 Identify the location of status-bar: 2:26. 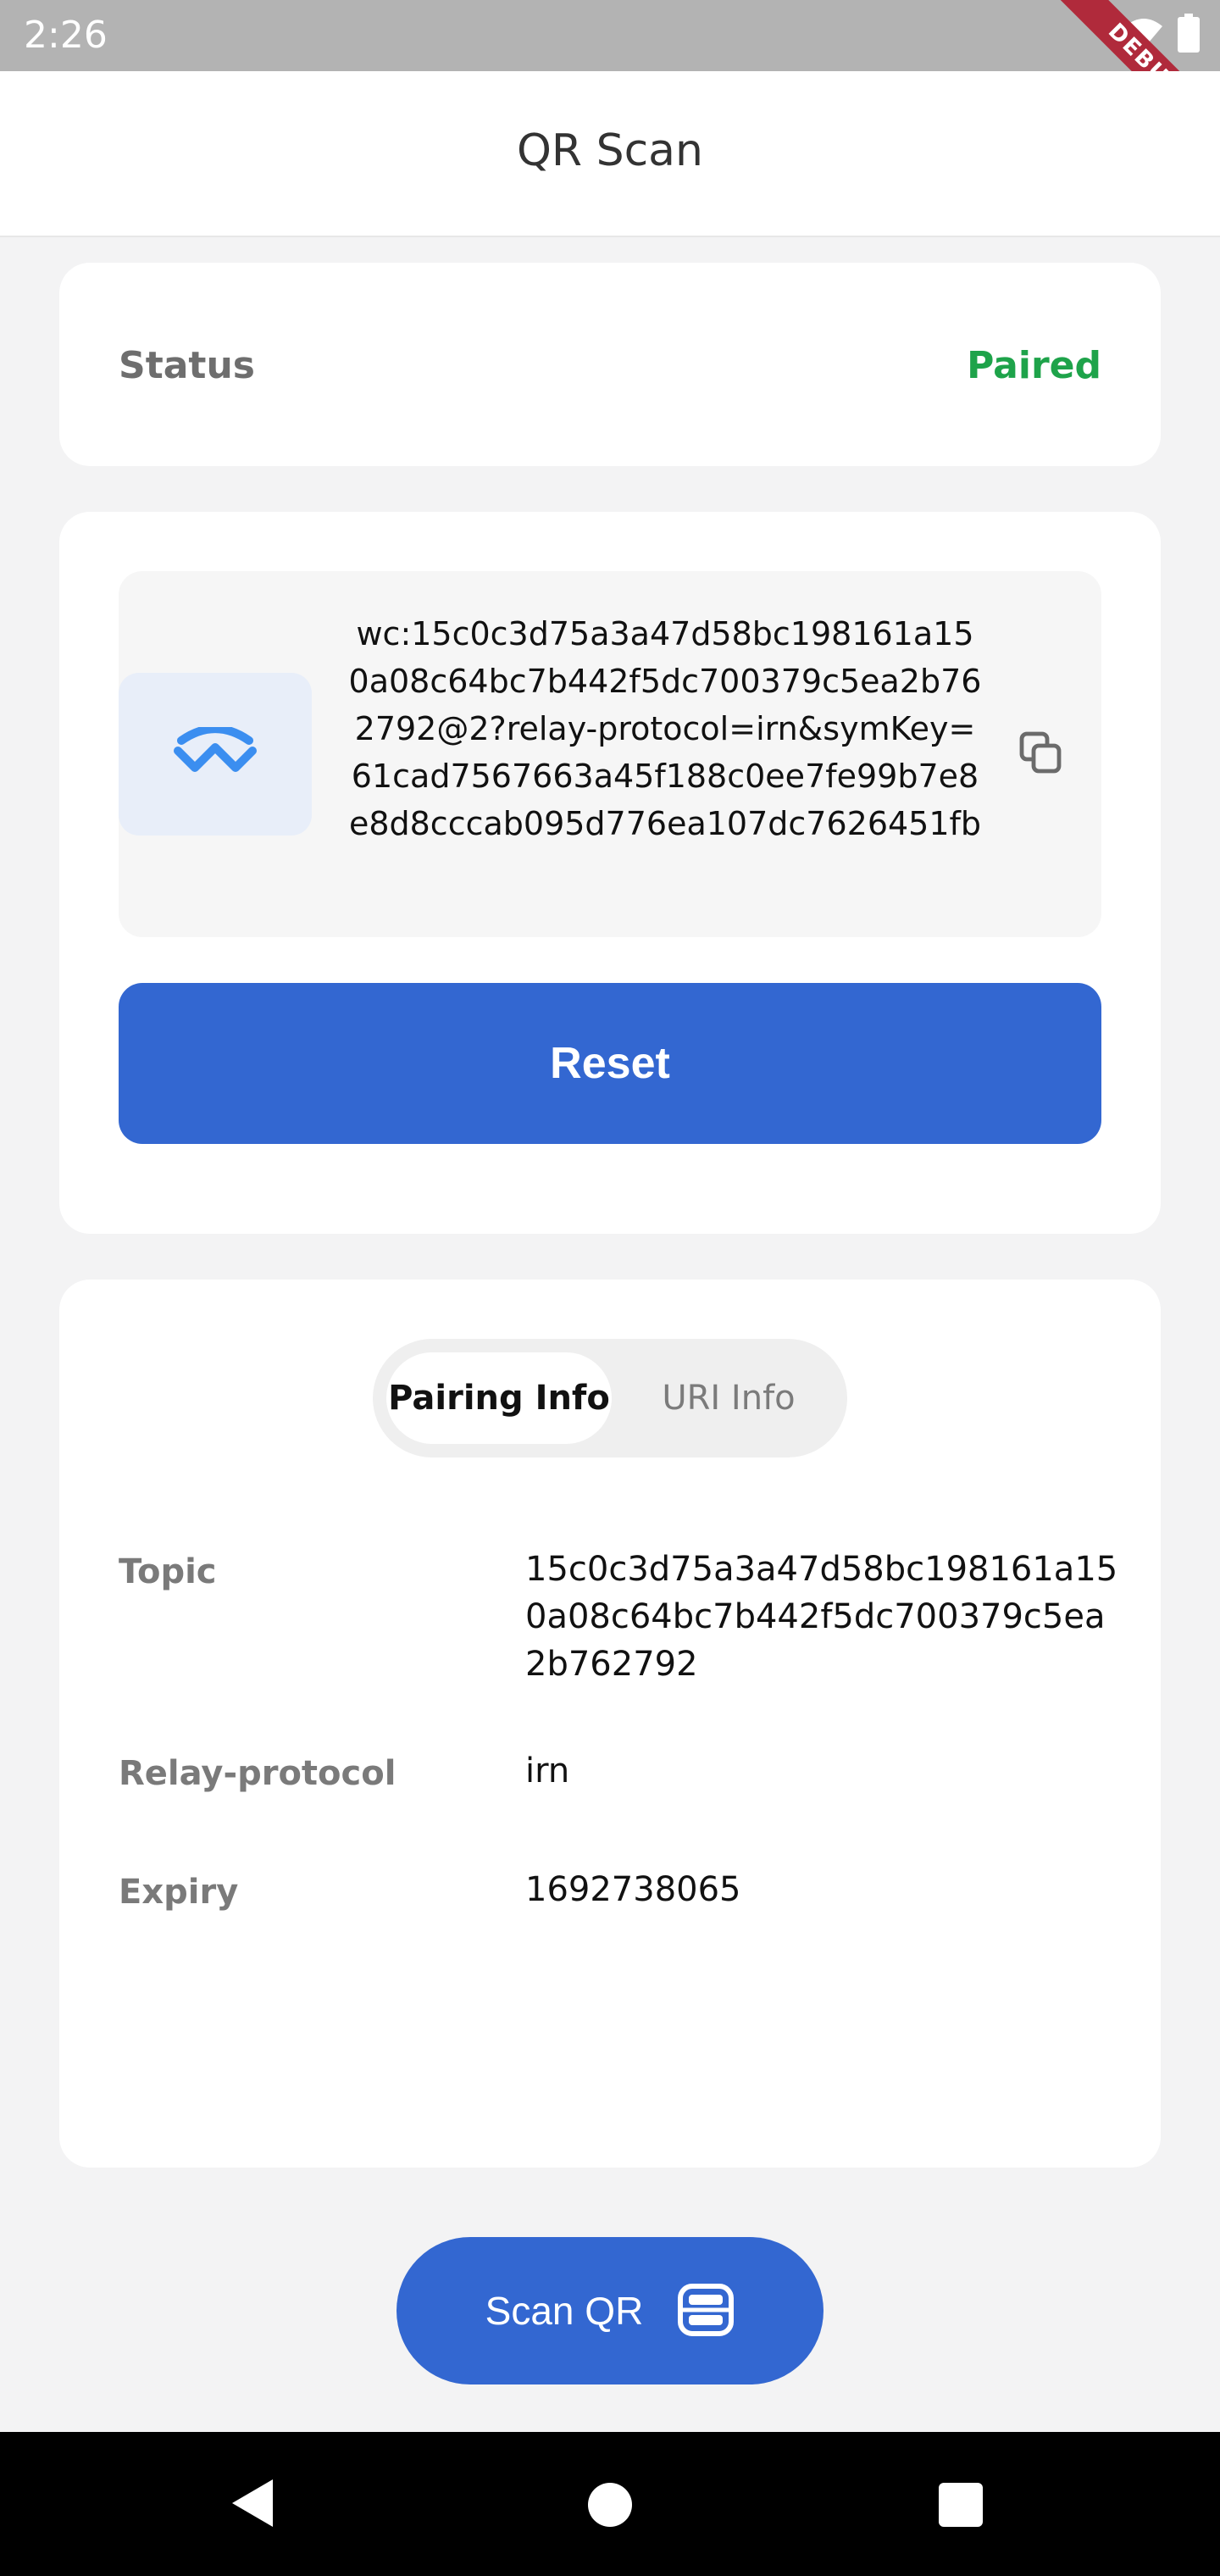
(610, 35).